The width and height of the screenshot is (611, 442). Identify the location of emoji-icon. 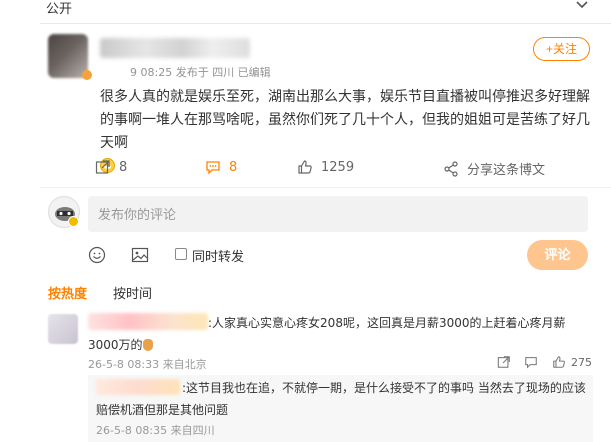
(97, 255).